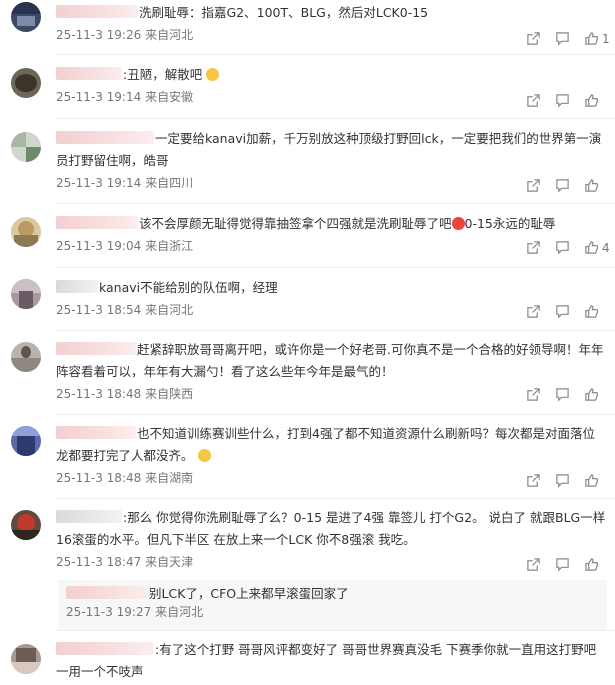 The height and width of the screenshot is (685, 615). What do you see at coordinates (332, 605) in the screenshot?
I see `reply-box: 别LCK了，CFO上来都早滚蛋回家了 25-11-3 19:27 来自河北` at bounding box center [332, 605].